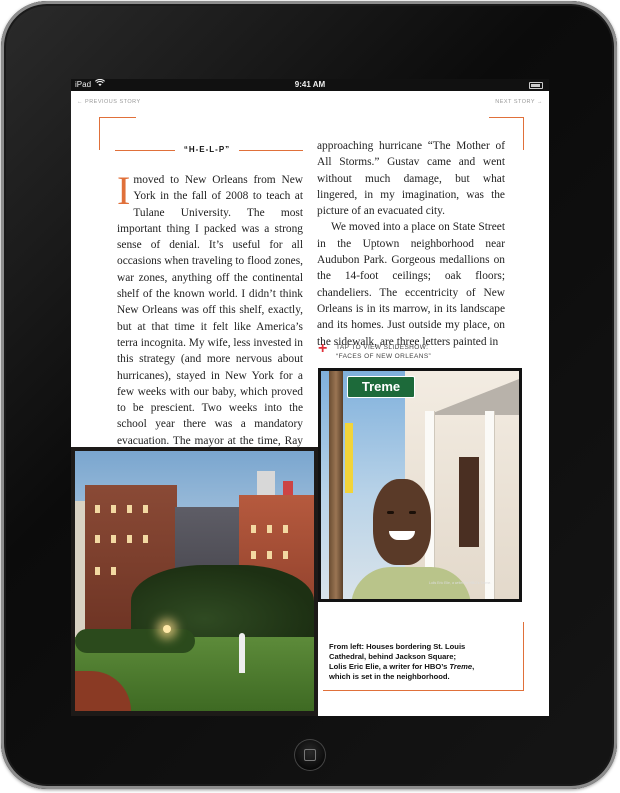 The image size is (620, 793). I want to click on section-label: “H-E-L-P”, so click(207, 149).